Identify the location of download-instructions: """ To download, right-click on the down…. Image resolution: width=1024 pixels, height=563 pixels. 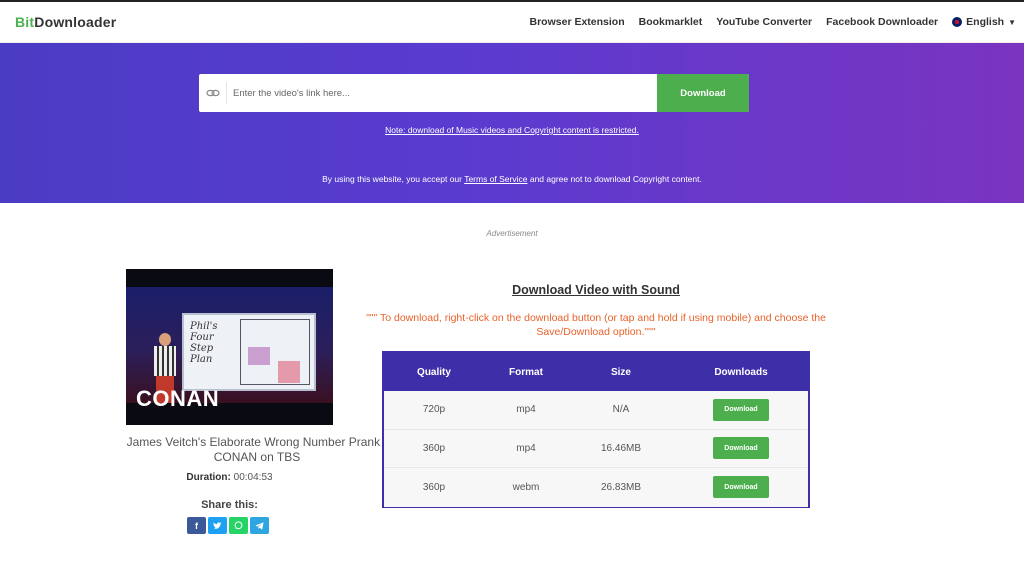
(596, 325).